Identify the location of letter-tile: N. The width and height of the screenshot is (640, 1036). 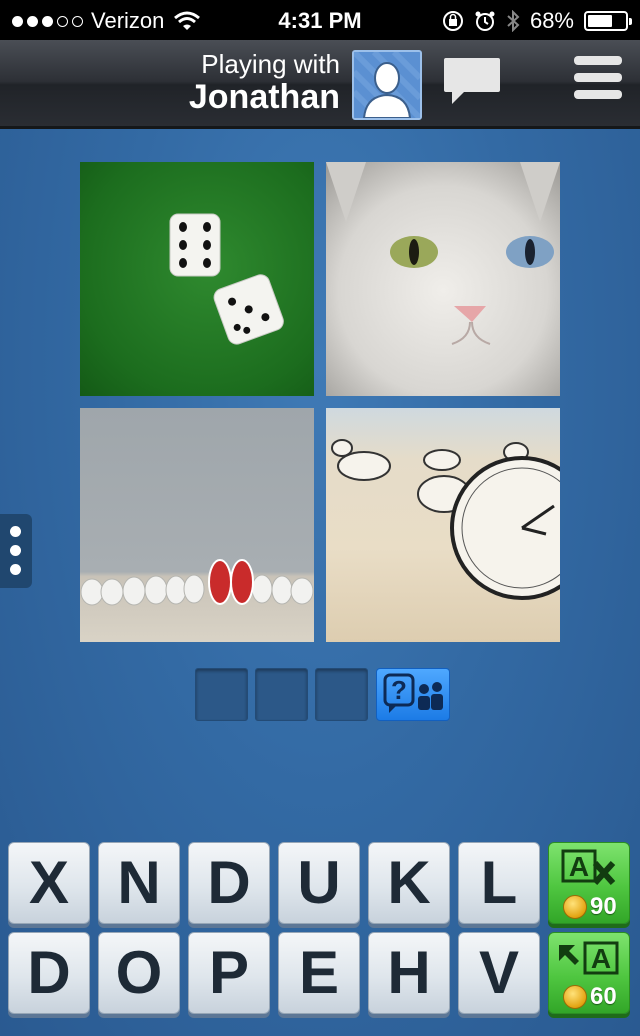
(139, 883).